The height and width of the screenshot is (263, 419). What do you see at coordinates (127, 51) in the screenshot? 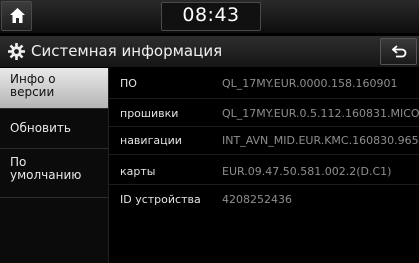
I see `page-title: Системная информация` at bounding box center [127, 51].